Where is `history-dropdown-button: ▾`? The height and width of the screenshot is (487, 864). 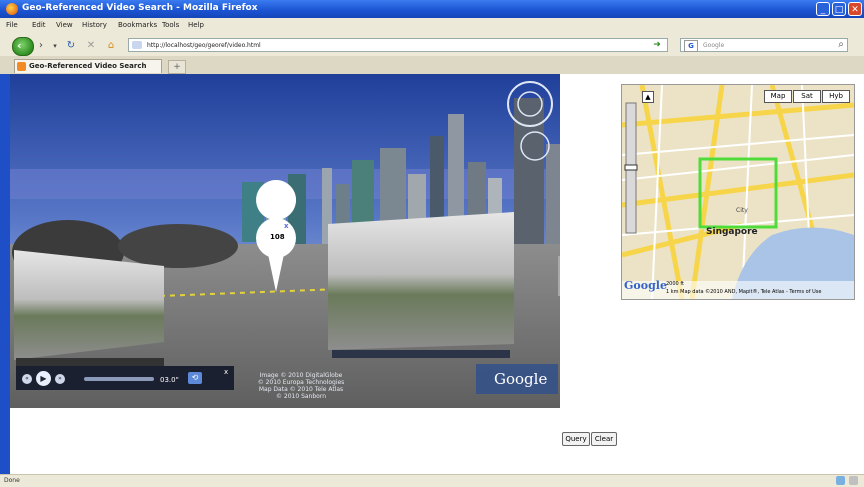 history-dropdown-button: ▾ is located at coordinates (55, 46).